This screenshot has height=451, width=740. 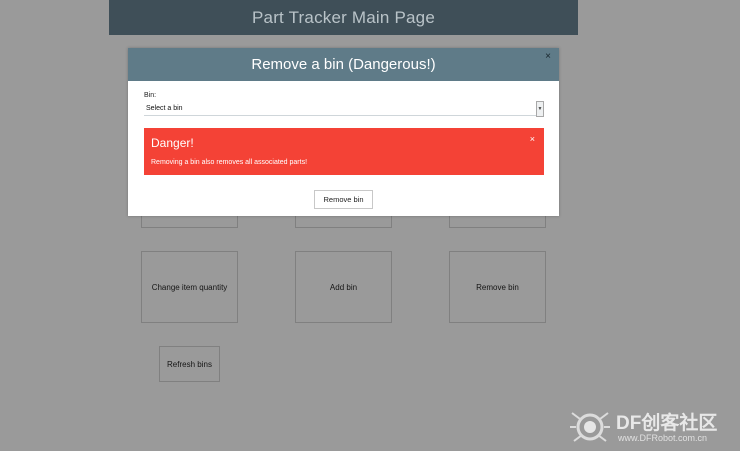 I want to click on watermark-url: www.DFRobot.com.cn, so click(x=663, y=438).